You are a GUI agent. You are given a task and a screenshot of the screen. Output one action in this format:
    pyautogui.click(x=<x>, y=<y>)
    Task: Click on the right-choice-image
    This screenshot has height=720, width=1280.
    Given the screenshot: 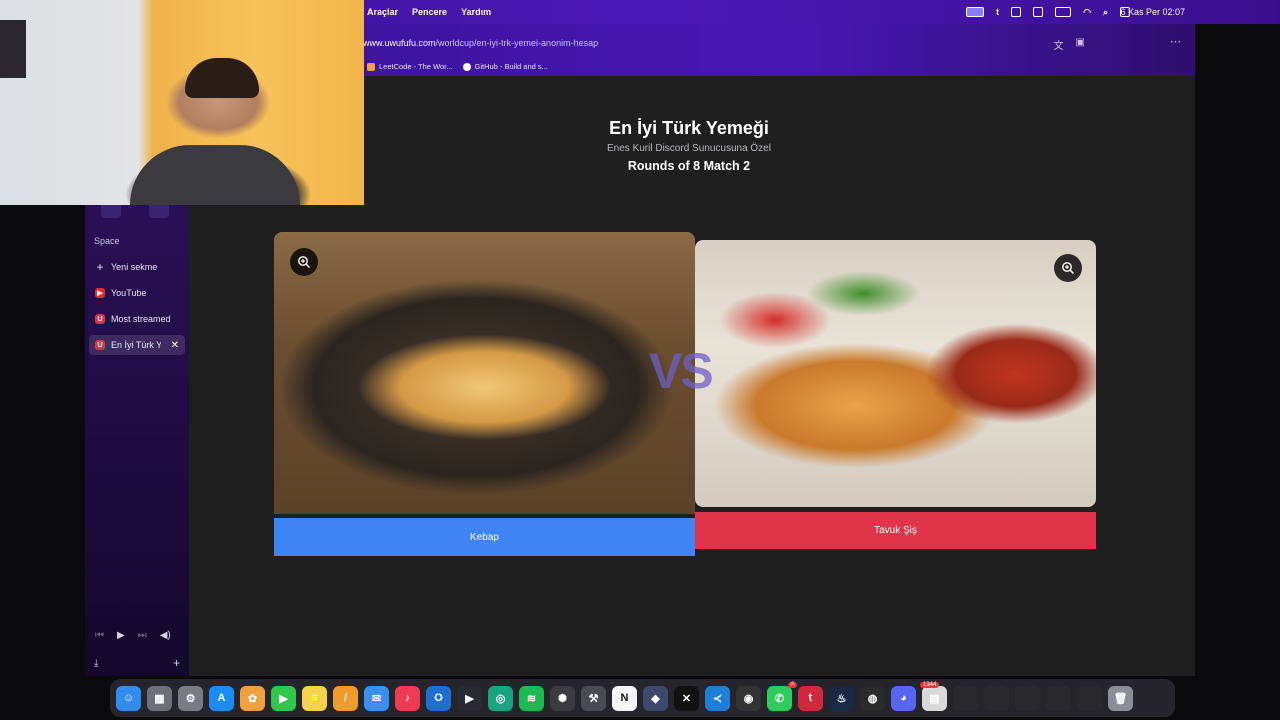 What is the action you would take?
    pyautogui.click(x=895, y=373)
    